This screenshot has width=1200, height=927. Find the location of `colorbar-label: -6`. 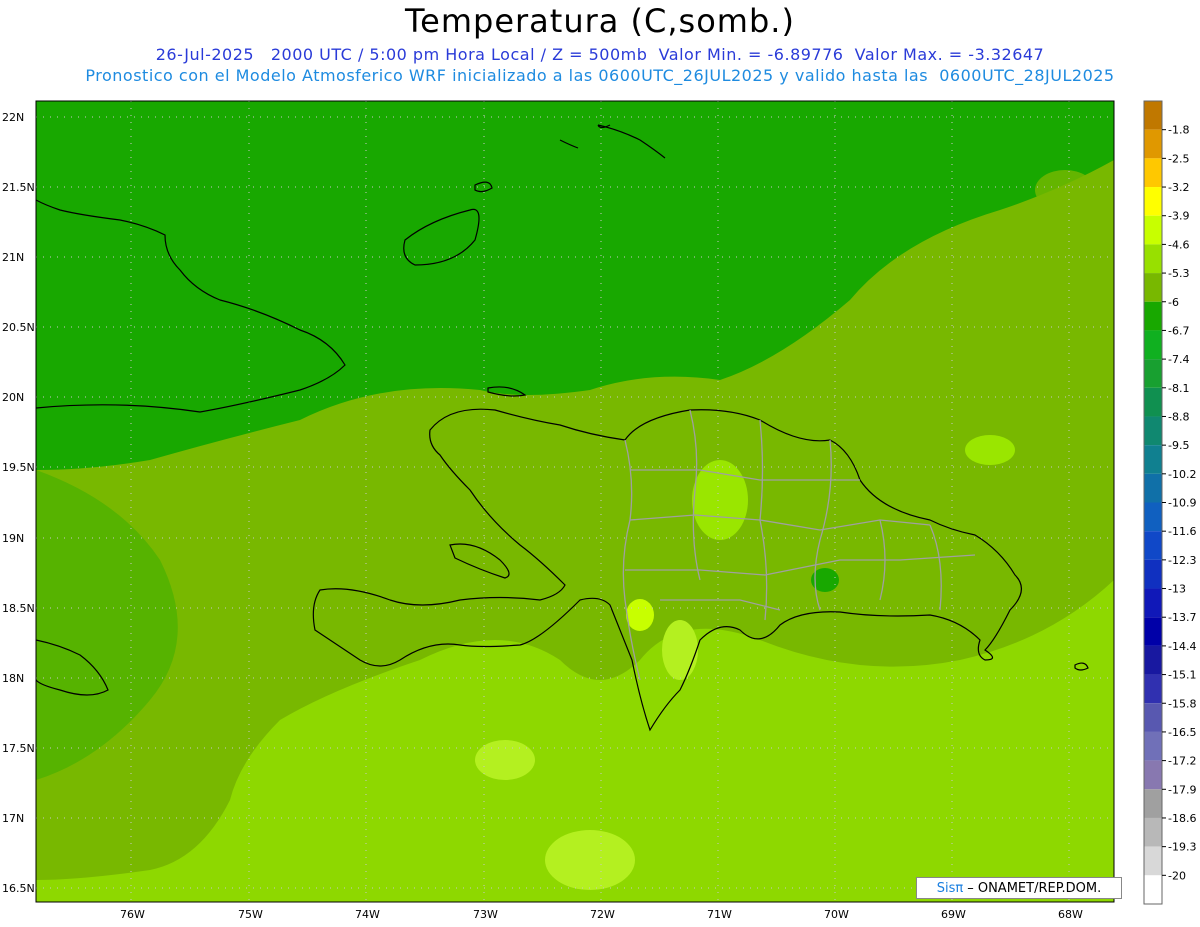

colorbar-label: -6 is located at coordinates (1173, 302).